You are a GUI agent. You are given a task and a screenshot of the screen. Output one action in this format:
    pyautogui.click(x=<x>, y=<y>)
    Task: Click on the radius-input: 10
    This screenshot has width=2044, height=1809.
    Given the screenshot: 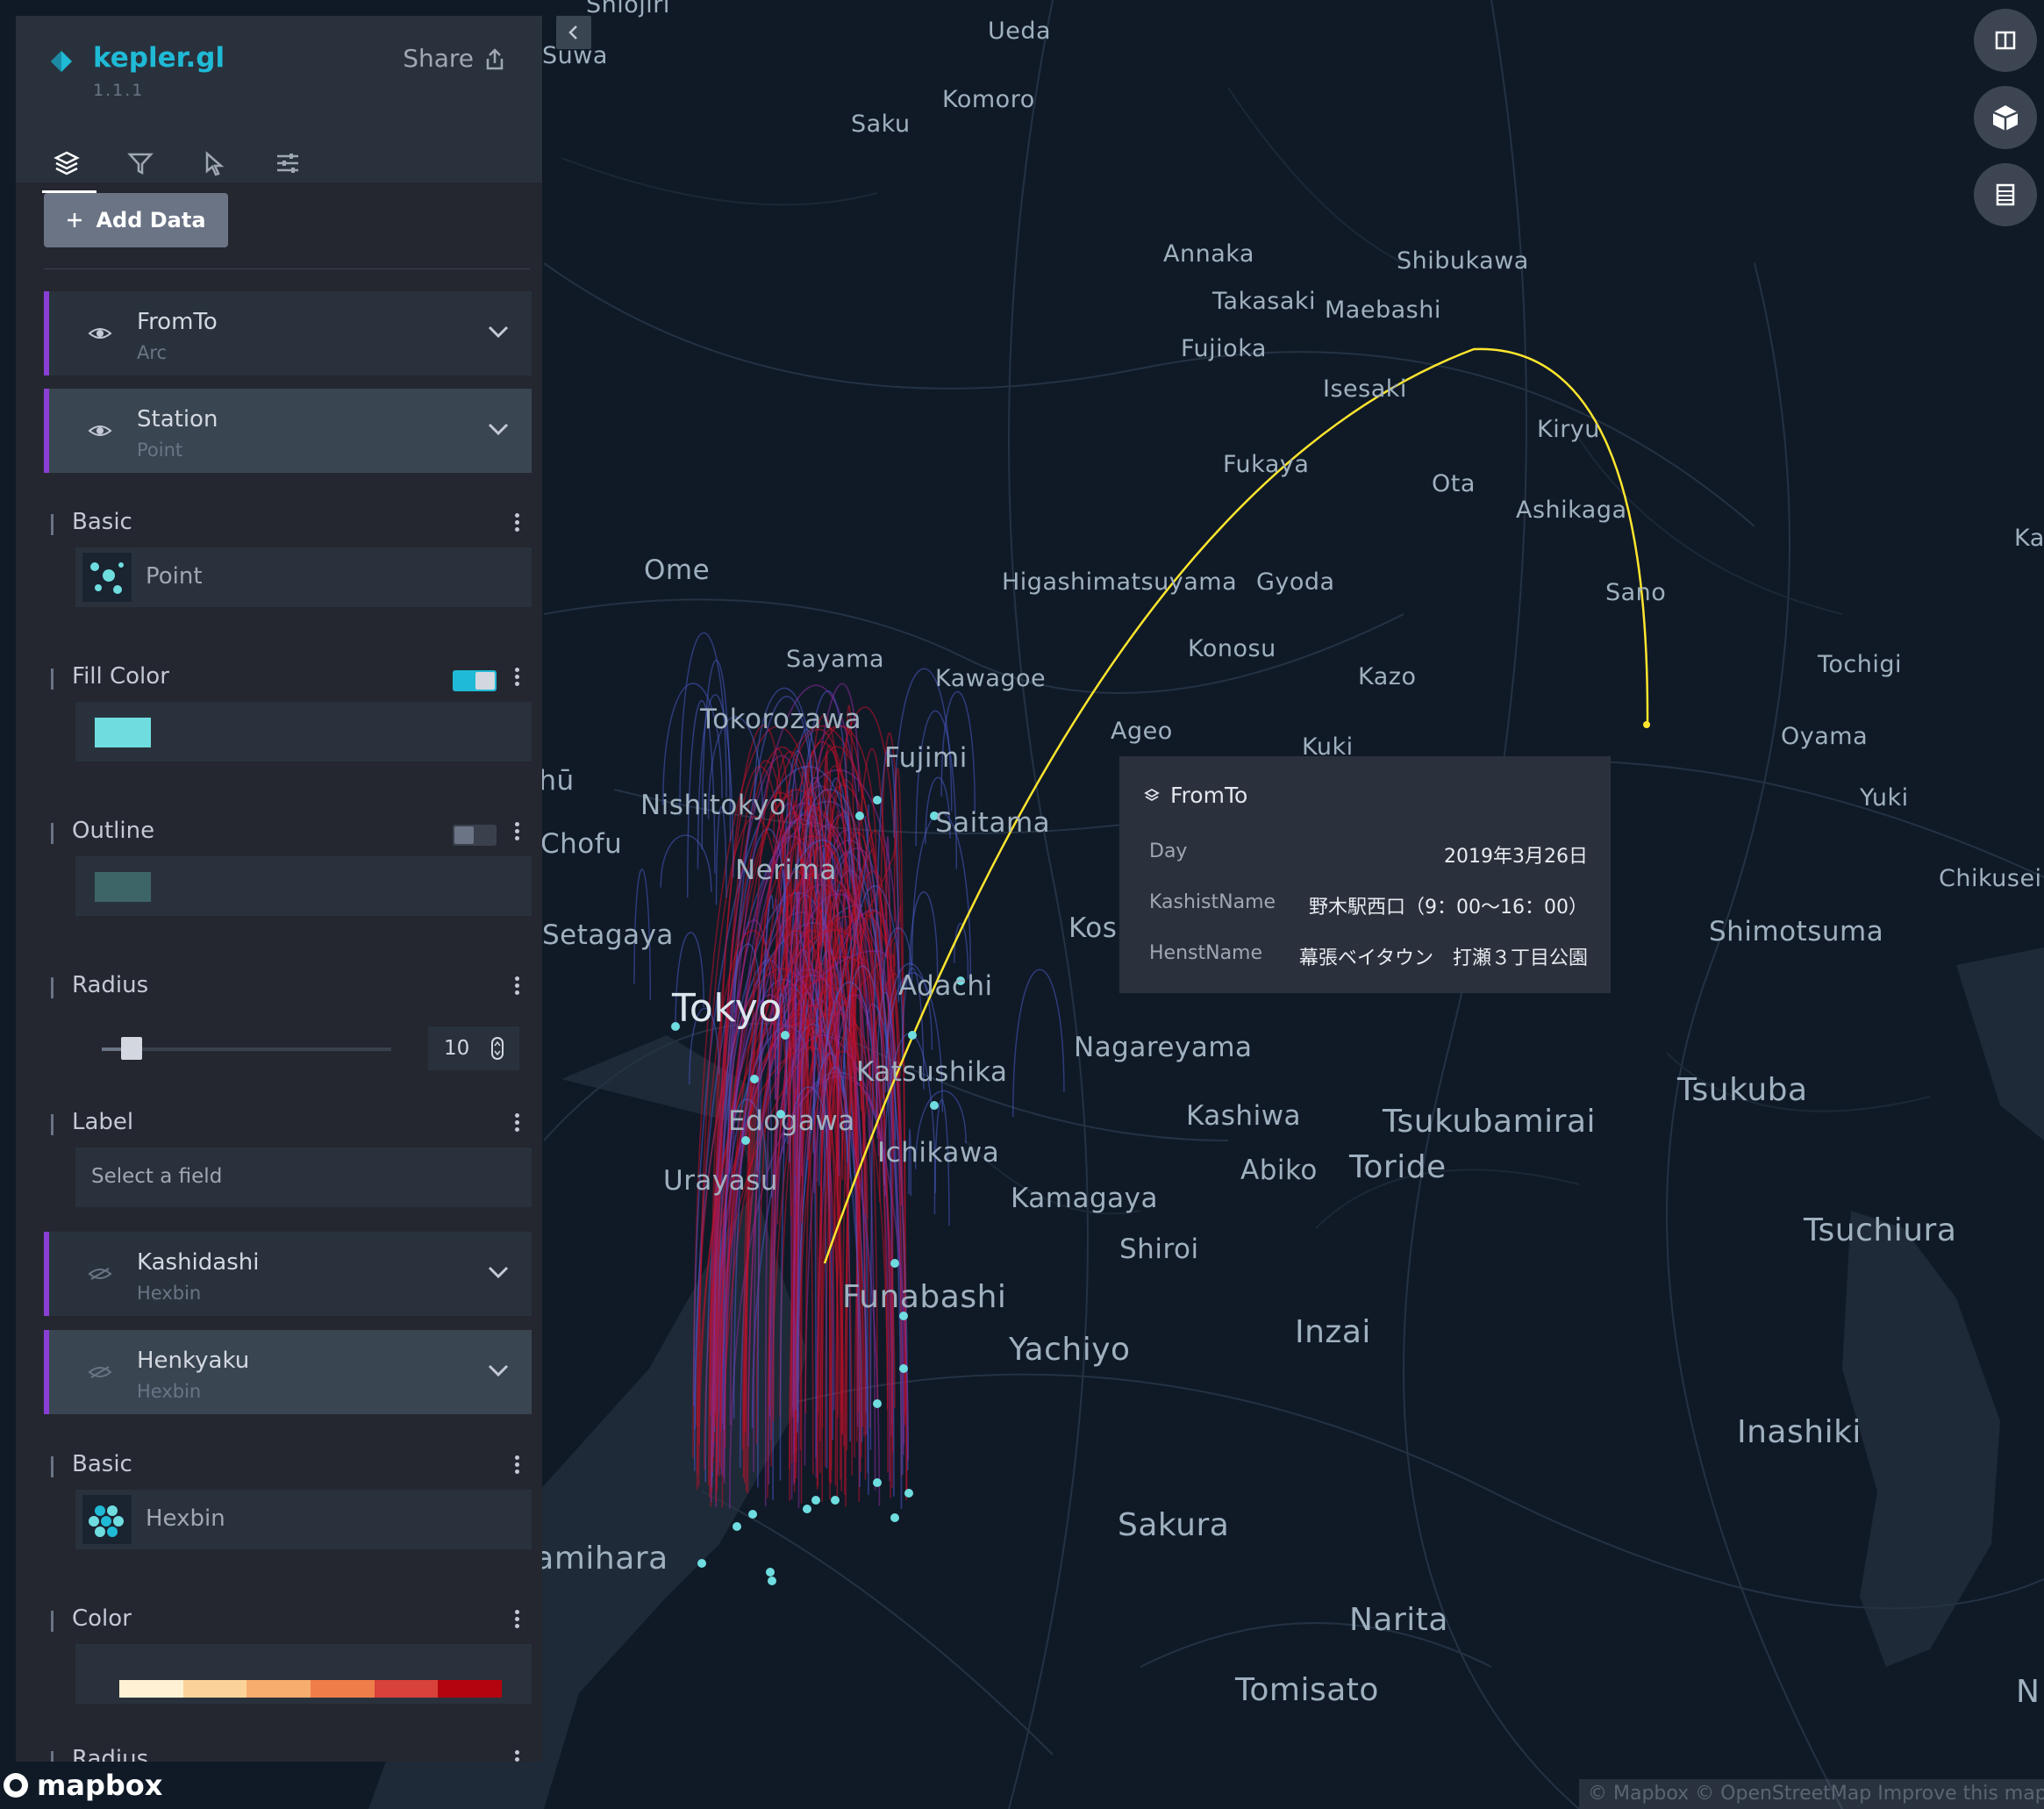 What is the action you would take?
    pyautogui.click(x=473, y=1048)
    